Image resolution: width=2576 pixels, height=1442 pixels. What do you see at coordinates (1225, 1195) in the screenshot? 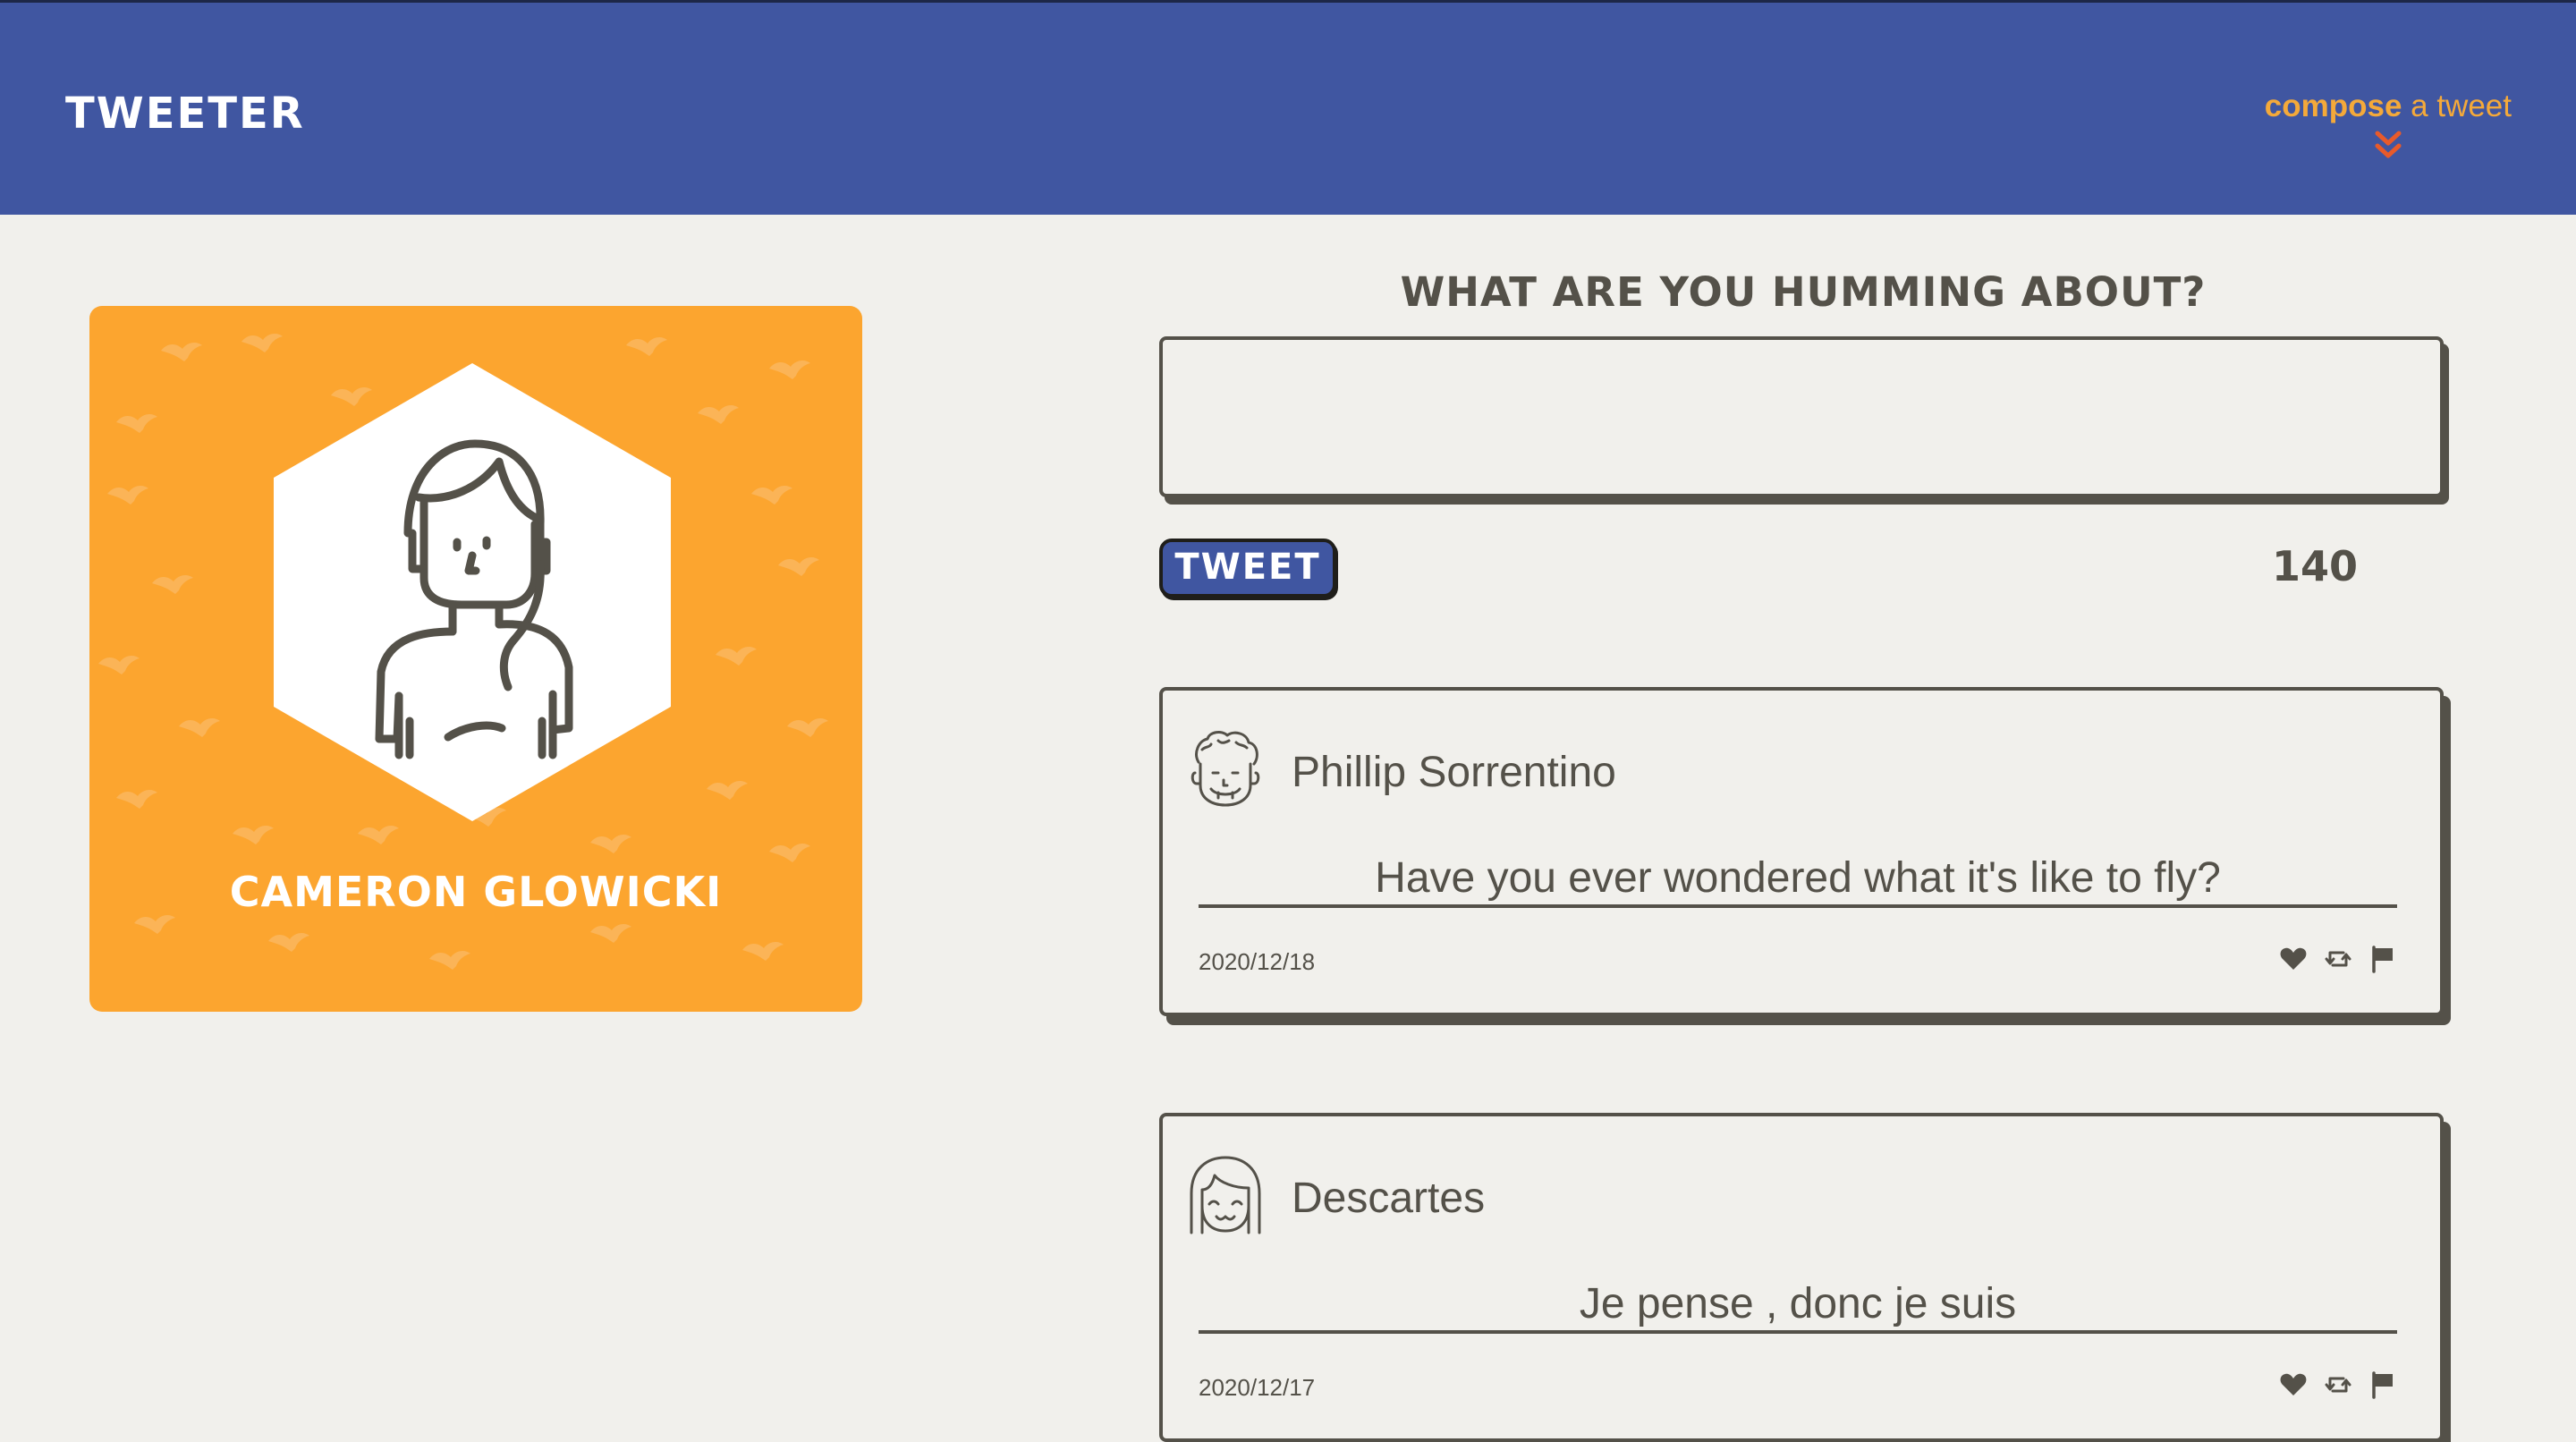
I see `bob-hair-avatar-icon` at bounding box center [1225, 1195].